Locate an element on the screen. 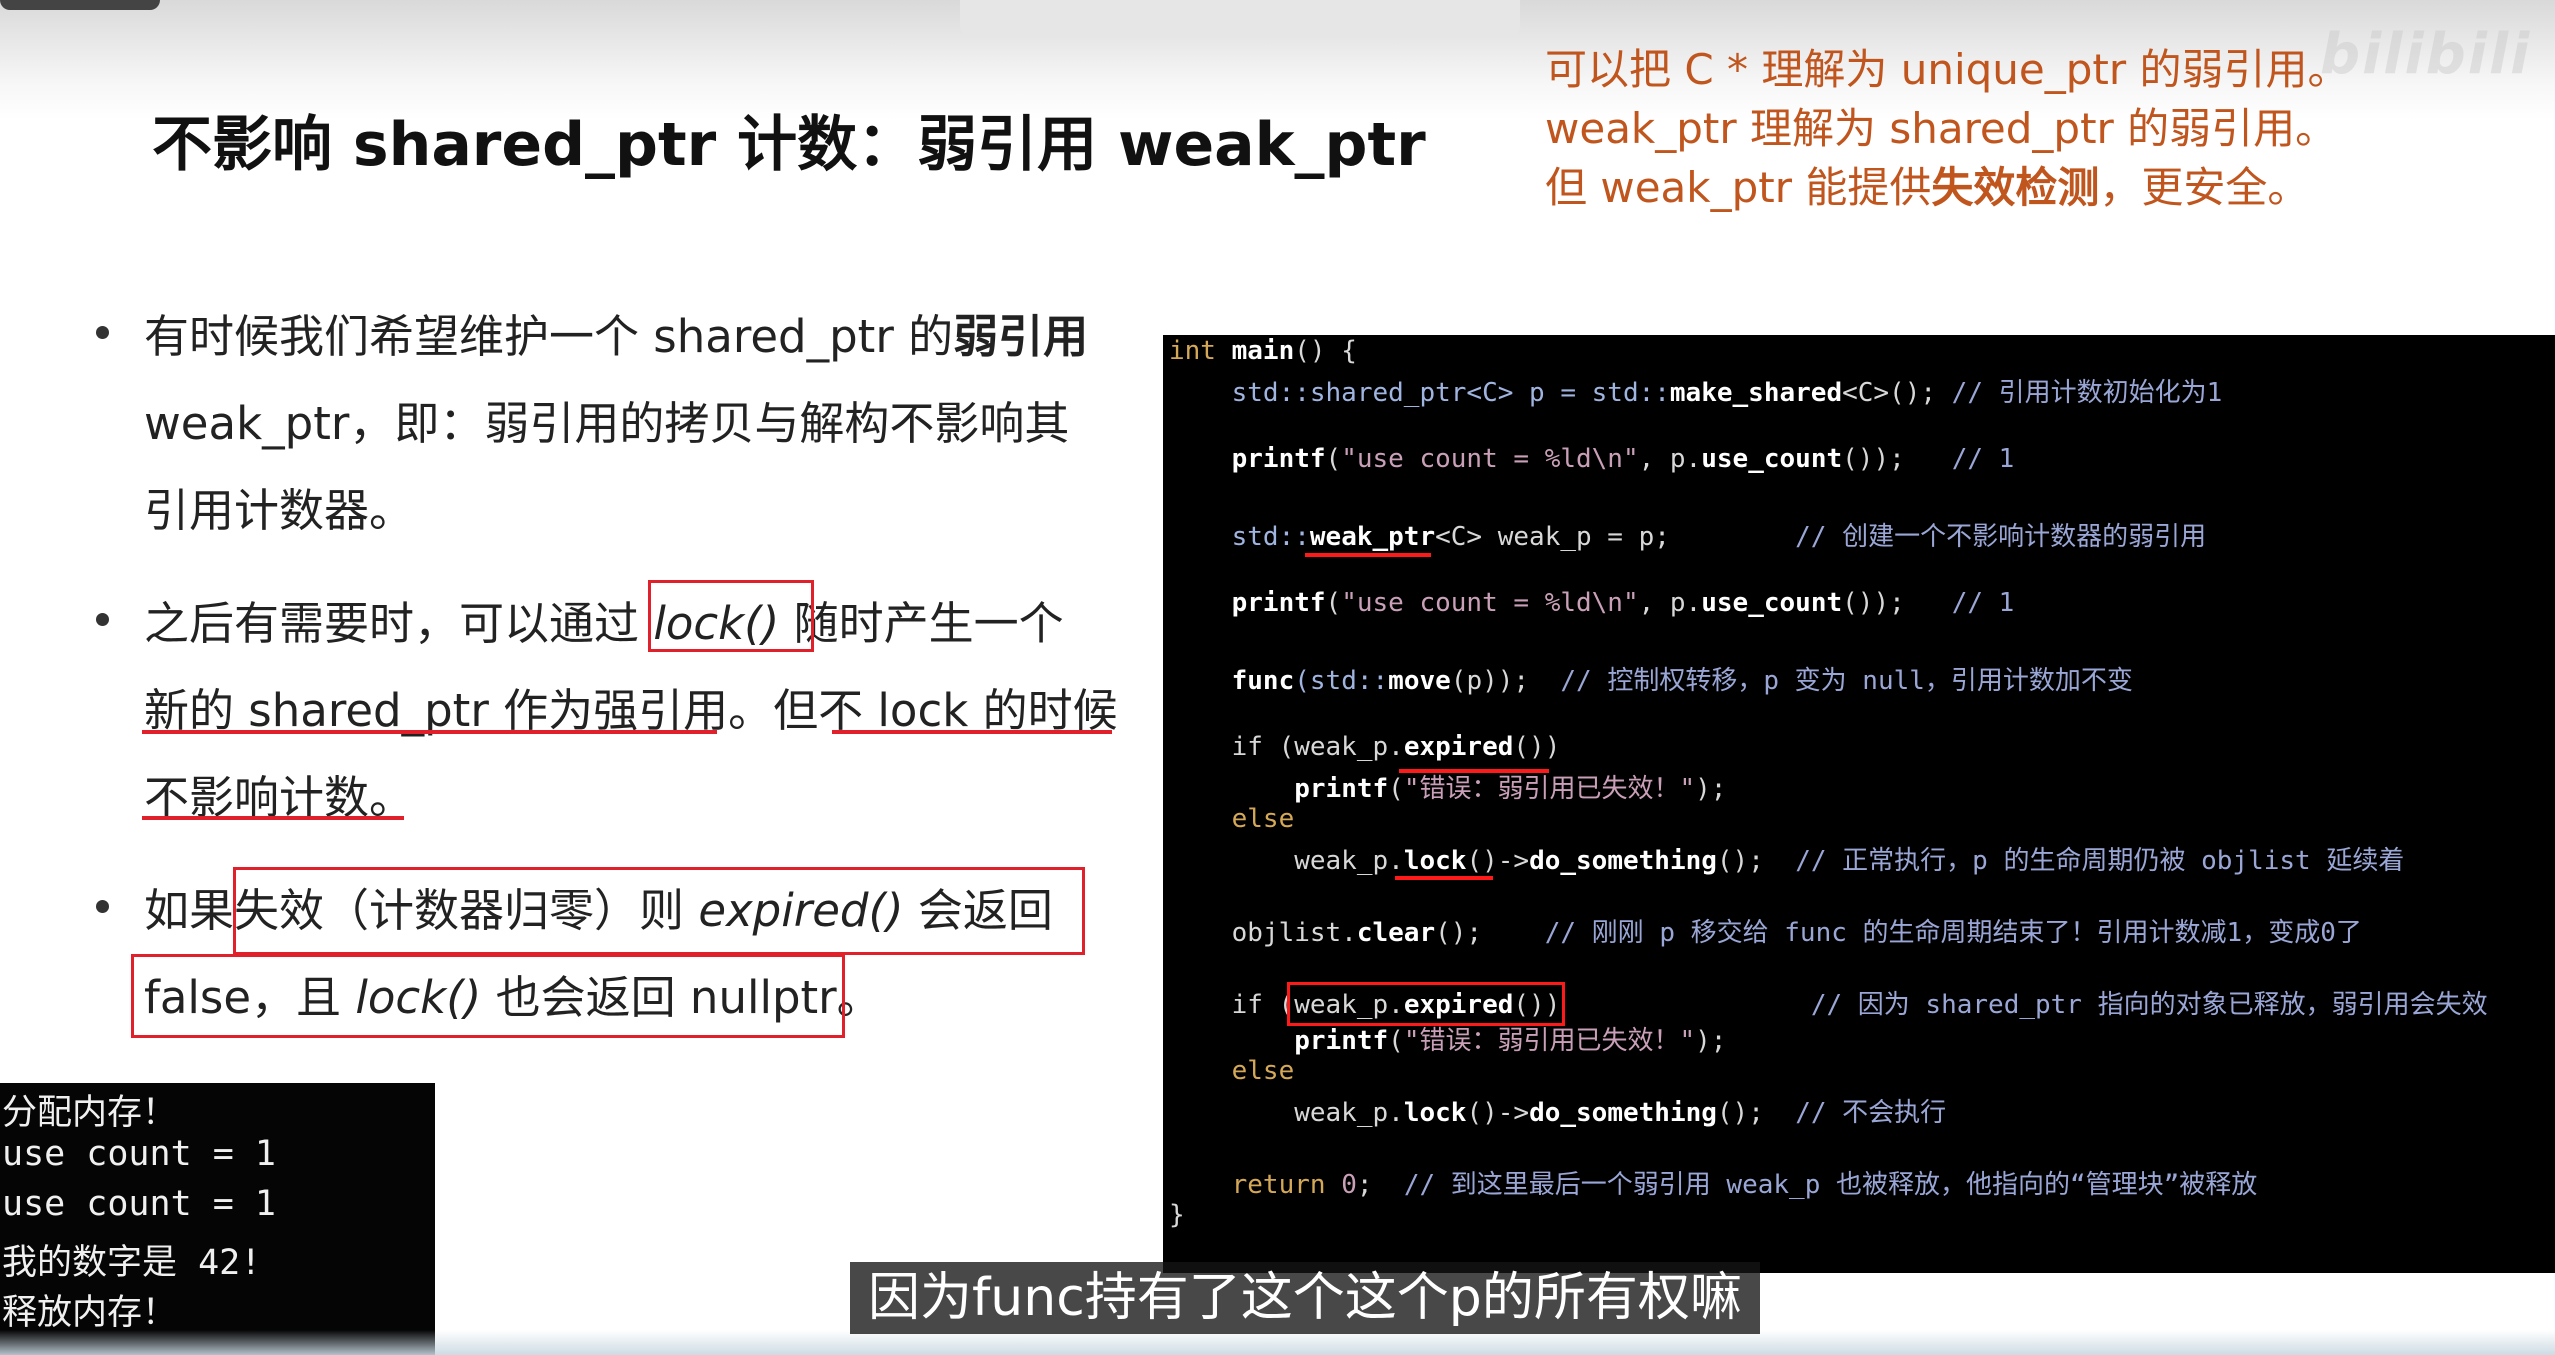 The image size is (2555, 1355). underline-lock is located at coordinates (1444, 878).